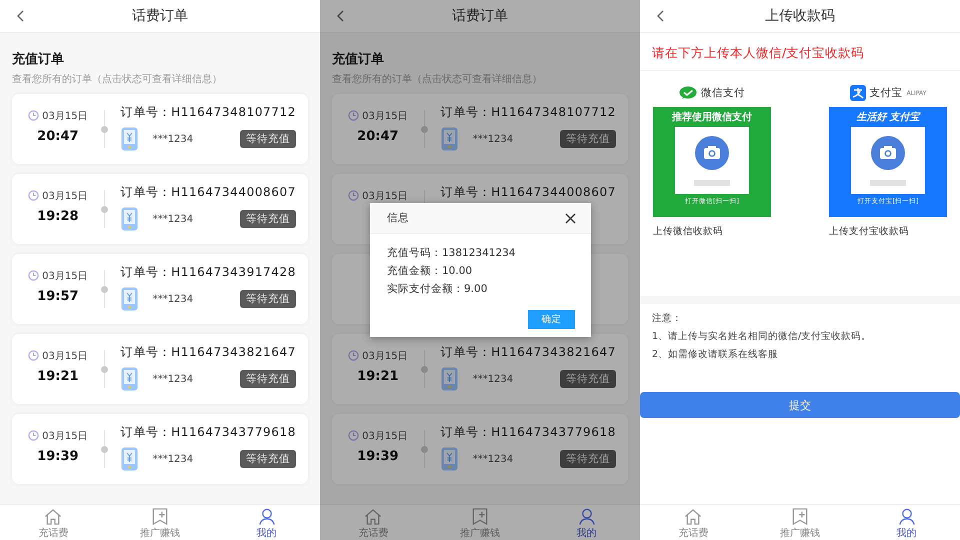 This screenshot has height=540, width=960. I want to click on section-subtitle: 查看您所有的订单（点击状态可查看详细信息）, so click(117, 79).